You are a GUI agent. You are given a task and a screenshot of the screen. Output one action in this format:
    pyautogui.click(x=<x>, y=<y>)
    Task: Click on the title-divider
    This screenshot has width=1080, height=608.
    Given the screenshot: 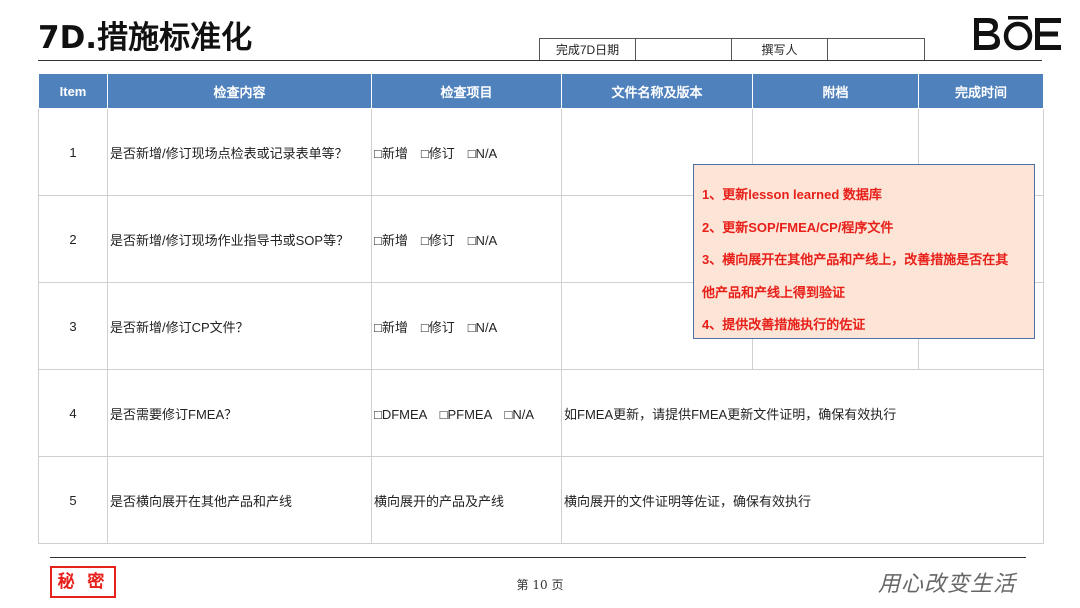 What is the action you would take?
    pyautogui.click(x=540, y=60)
    